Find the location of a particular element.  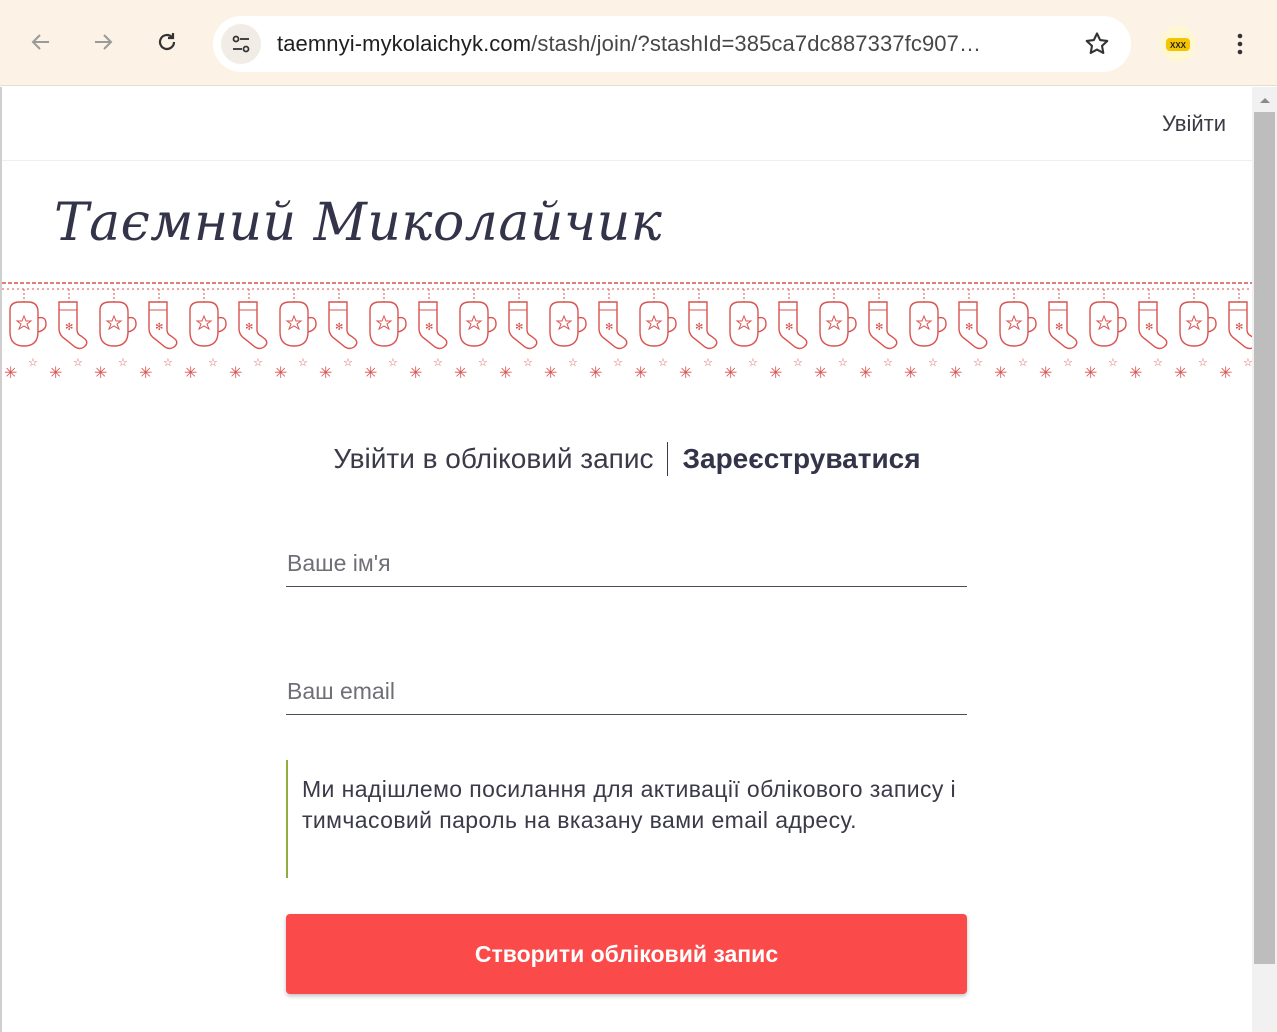

extension-label: XXX is located at coordinates (1178, 45).